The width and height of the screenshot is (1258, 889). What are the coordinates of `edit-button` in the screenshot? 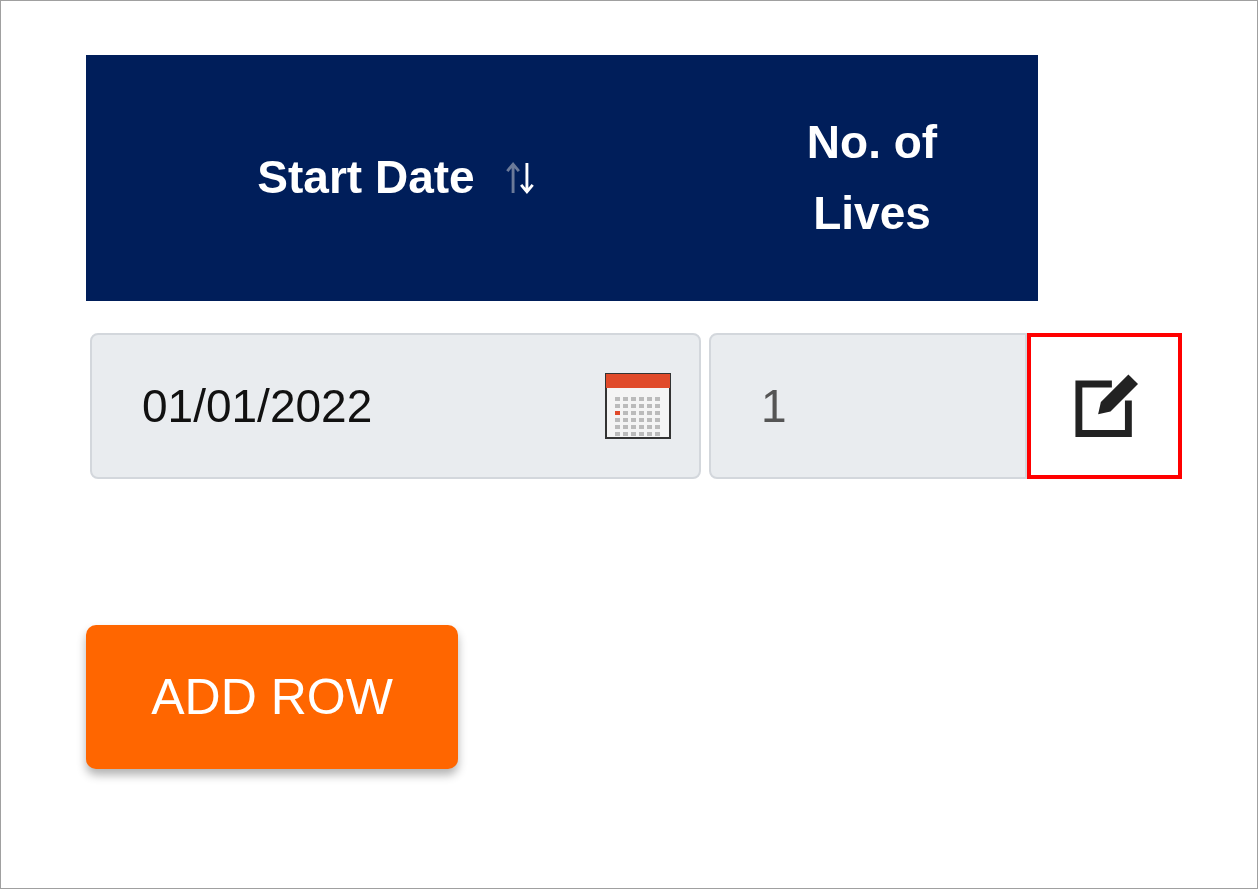 It's located at (1104, 406).